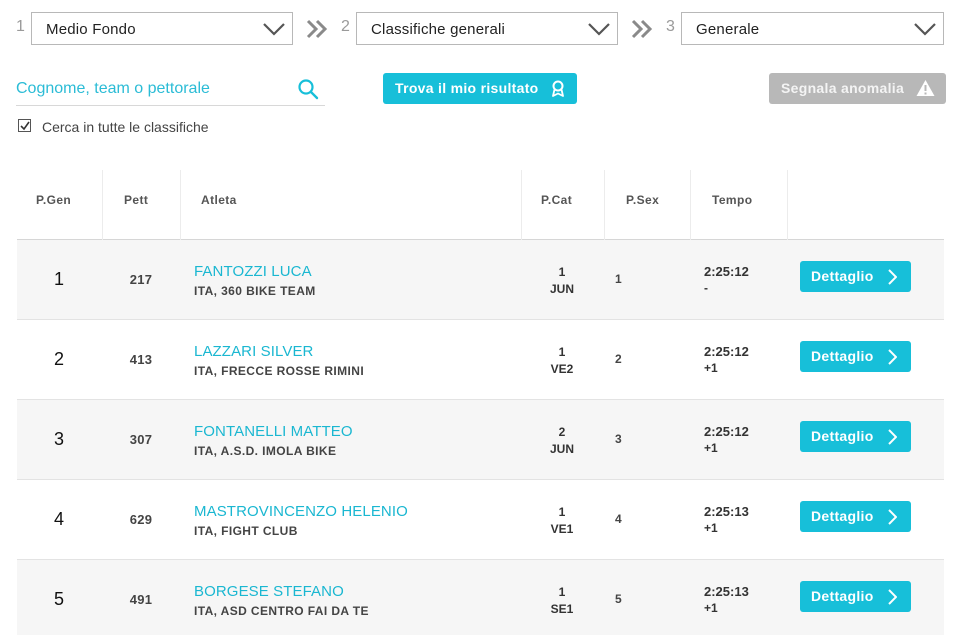  What do you see at coordinates (562, 369) in the screenshot?
I see `category-code: VE2` at bounding box center [562, 369].